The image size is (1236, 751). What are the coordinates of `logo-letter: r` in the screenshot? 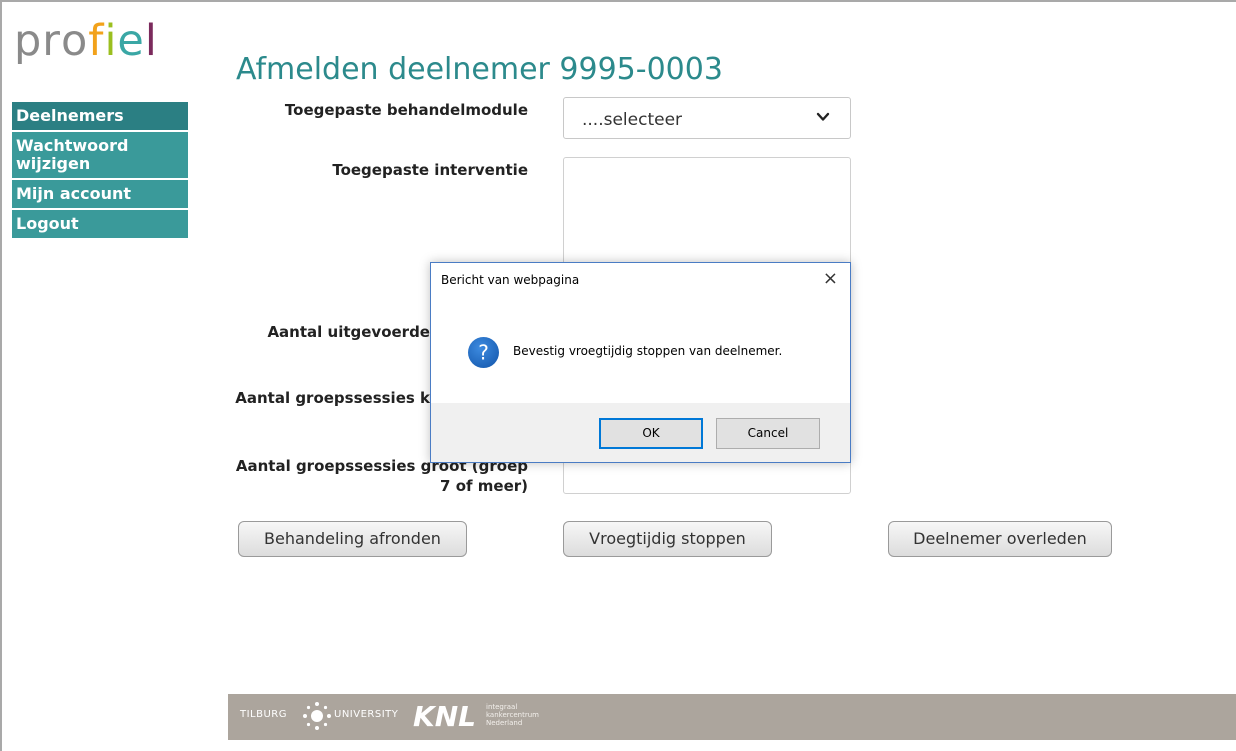 It's located at (51, 41).